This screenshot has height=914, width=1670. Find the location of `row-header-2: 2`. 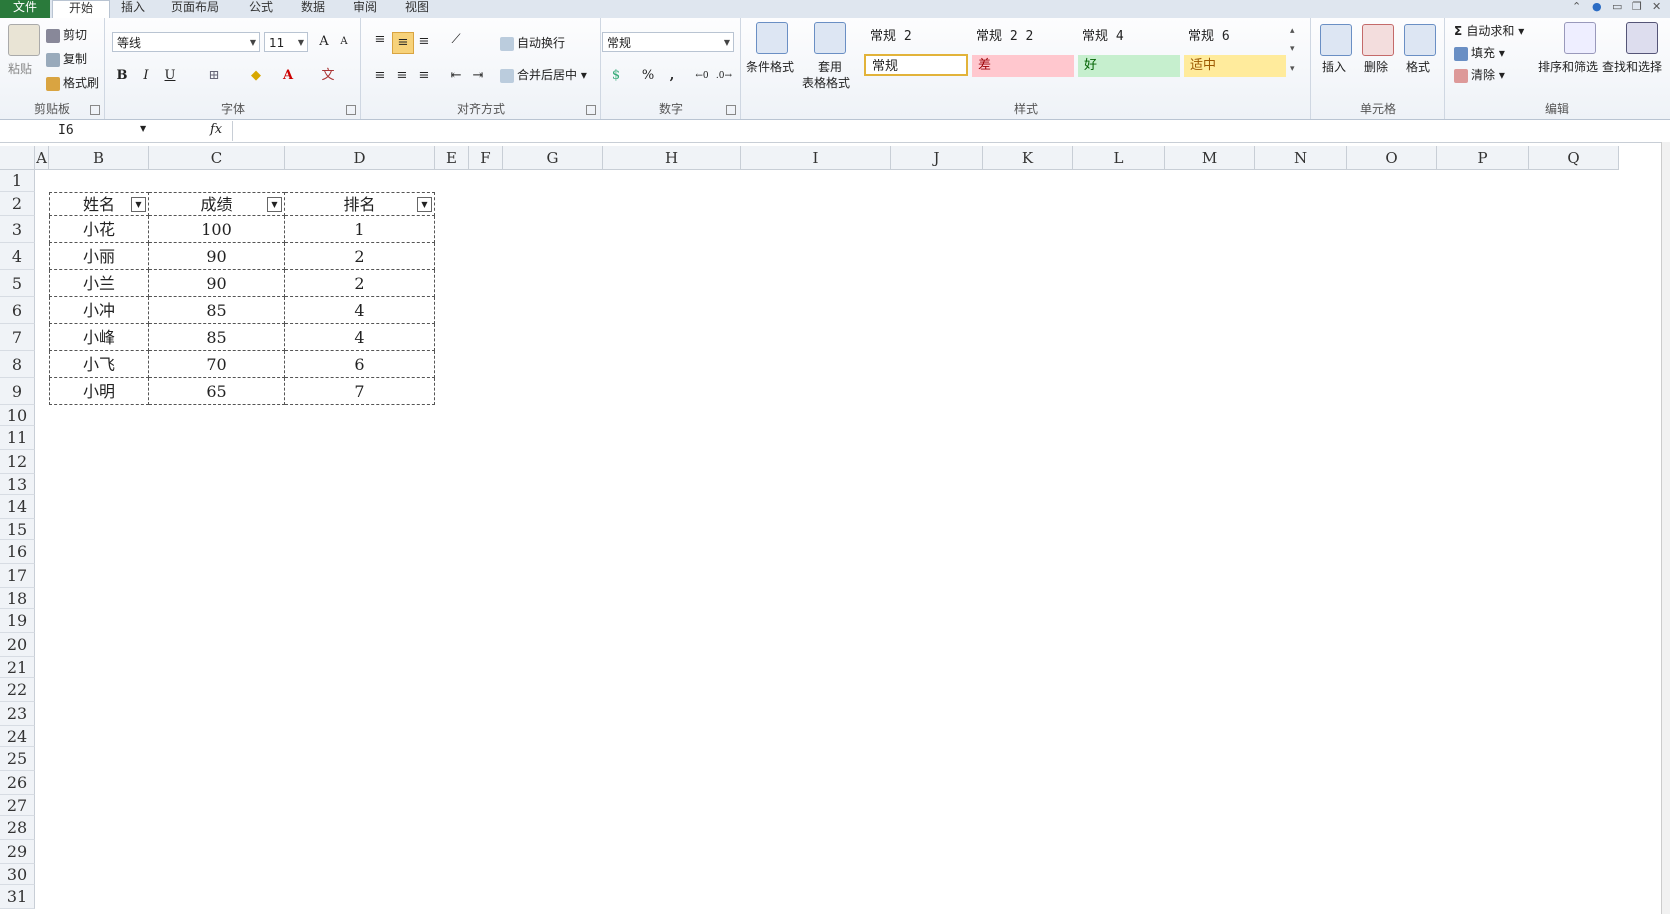

row-header-2: 2 is located at coordinates (17, 204).